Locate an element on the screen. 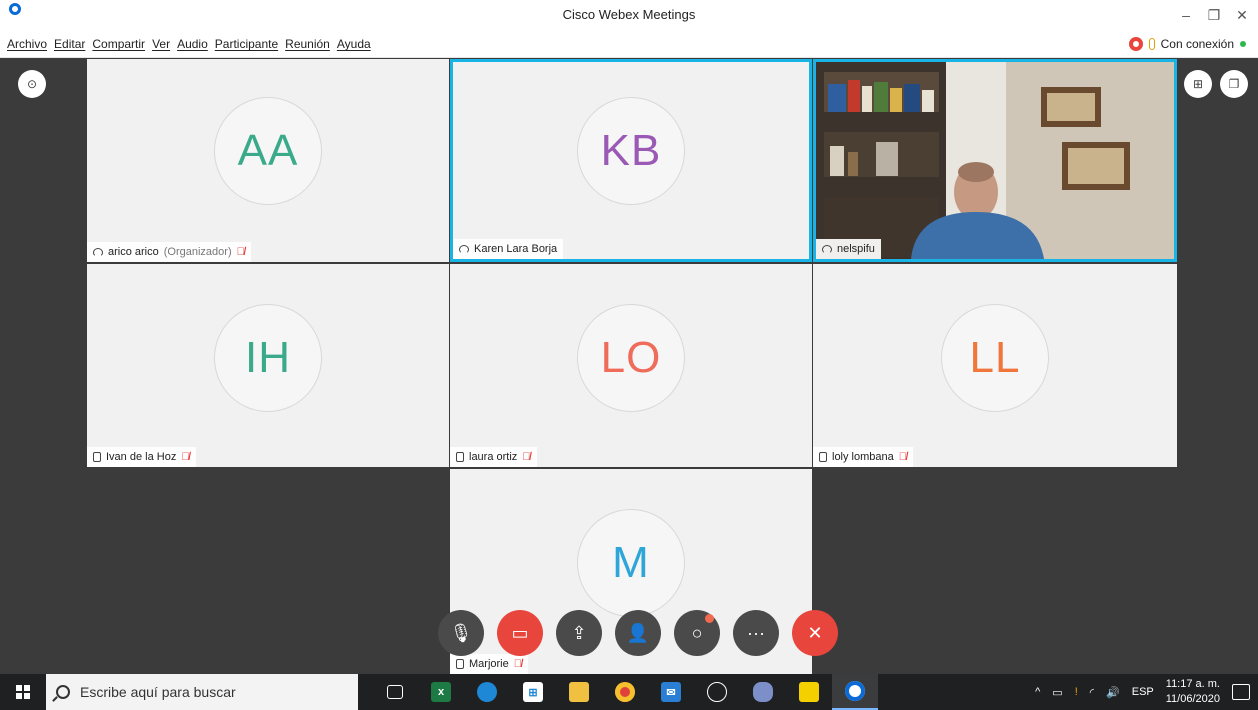 This screenshot has width=1258, height=710. menu-compartir: Compartir is located at coordinates (118, 44).